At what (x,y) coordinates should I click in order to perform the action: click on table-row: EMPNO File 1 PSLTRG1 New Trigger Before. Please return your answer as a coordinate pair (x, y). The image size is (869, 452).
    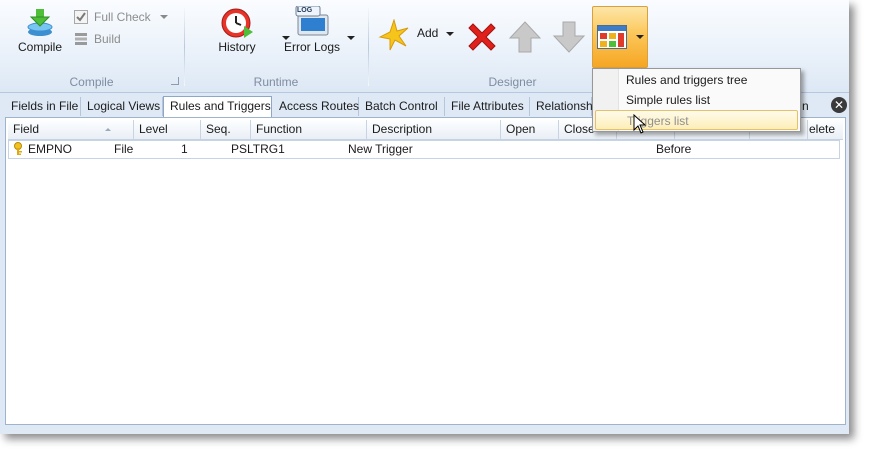
    Looking at the image, I should click on (424, 149).